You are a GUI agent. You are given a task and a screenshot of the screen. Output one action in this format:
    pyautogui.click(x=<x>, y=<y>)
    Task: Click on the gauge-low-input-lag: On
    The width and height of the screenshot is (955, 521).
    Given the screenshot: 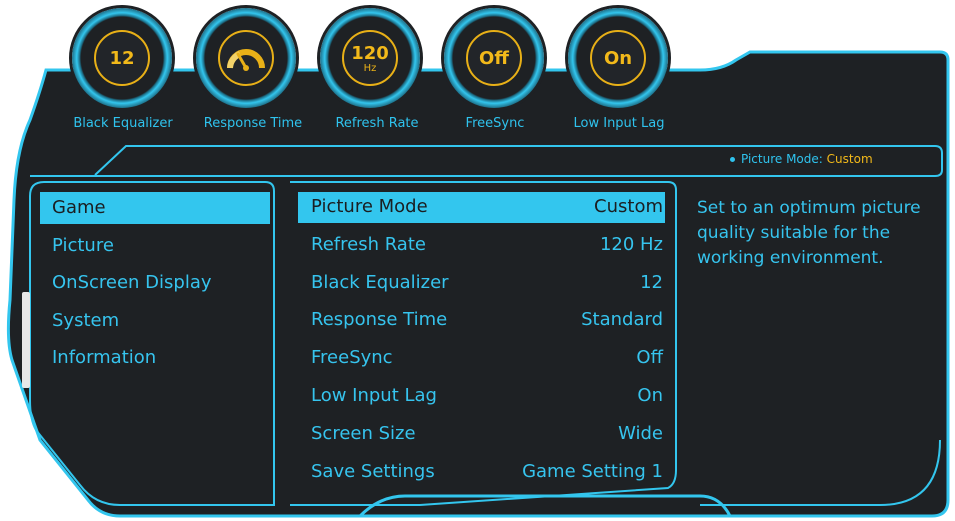 What is the action you would take?
    pyautogui.click(x=618, y=58)
    